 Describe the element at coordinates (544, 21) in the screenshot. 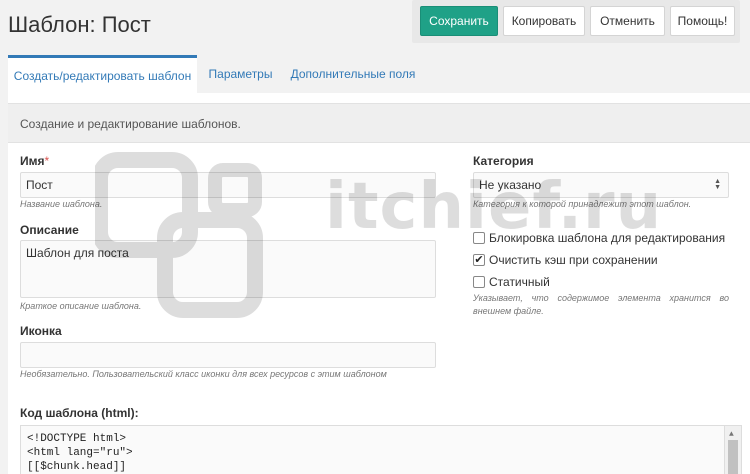

I see `copy-button: Копировать` at that location.